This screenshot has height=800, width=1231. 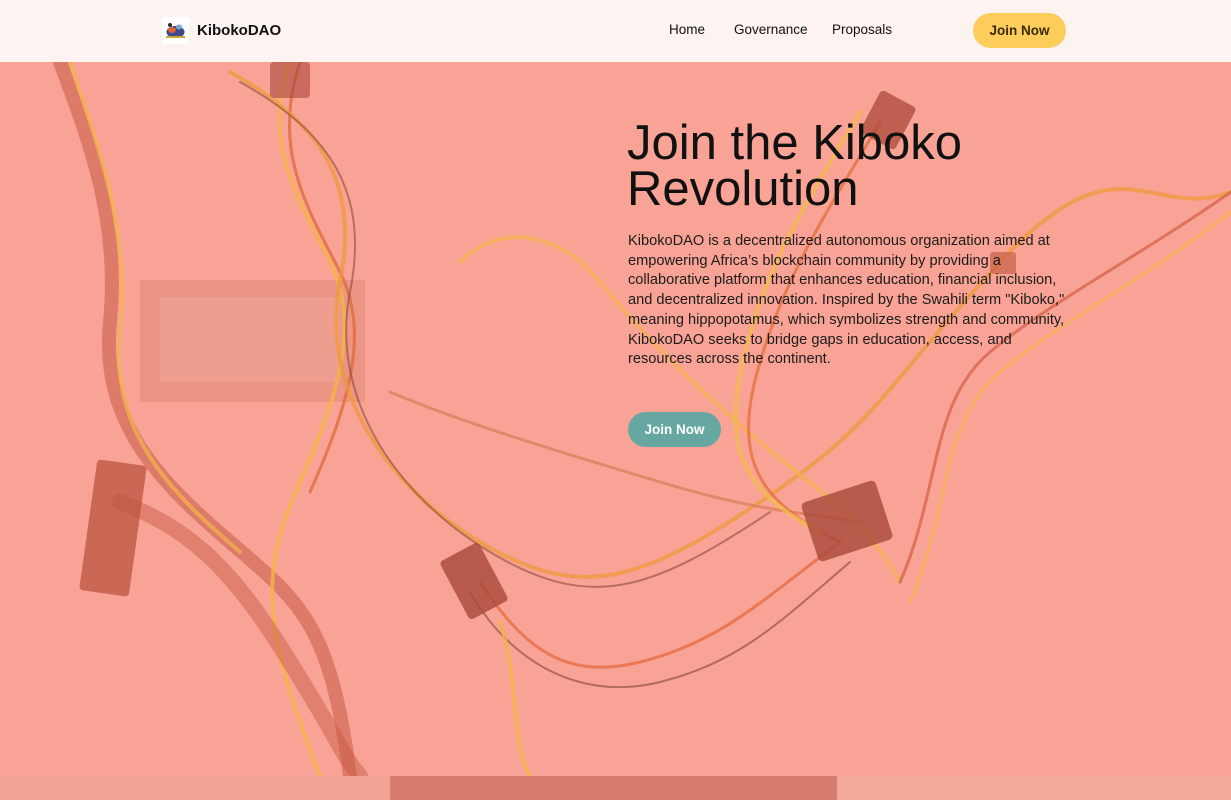 I want to click on preview-card-right, so click(x=1034, y=788).